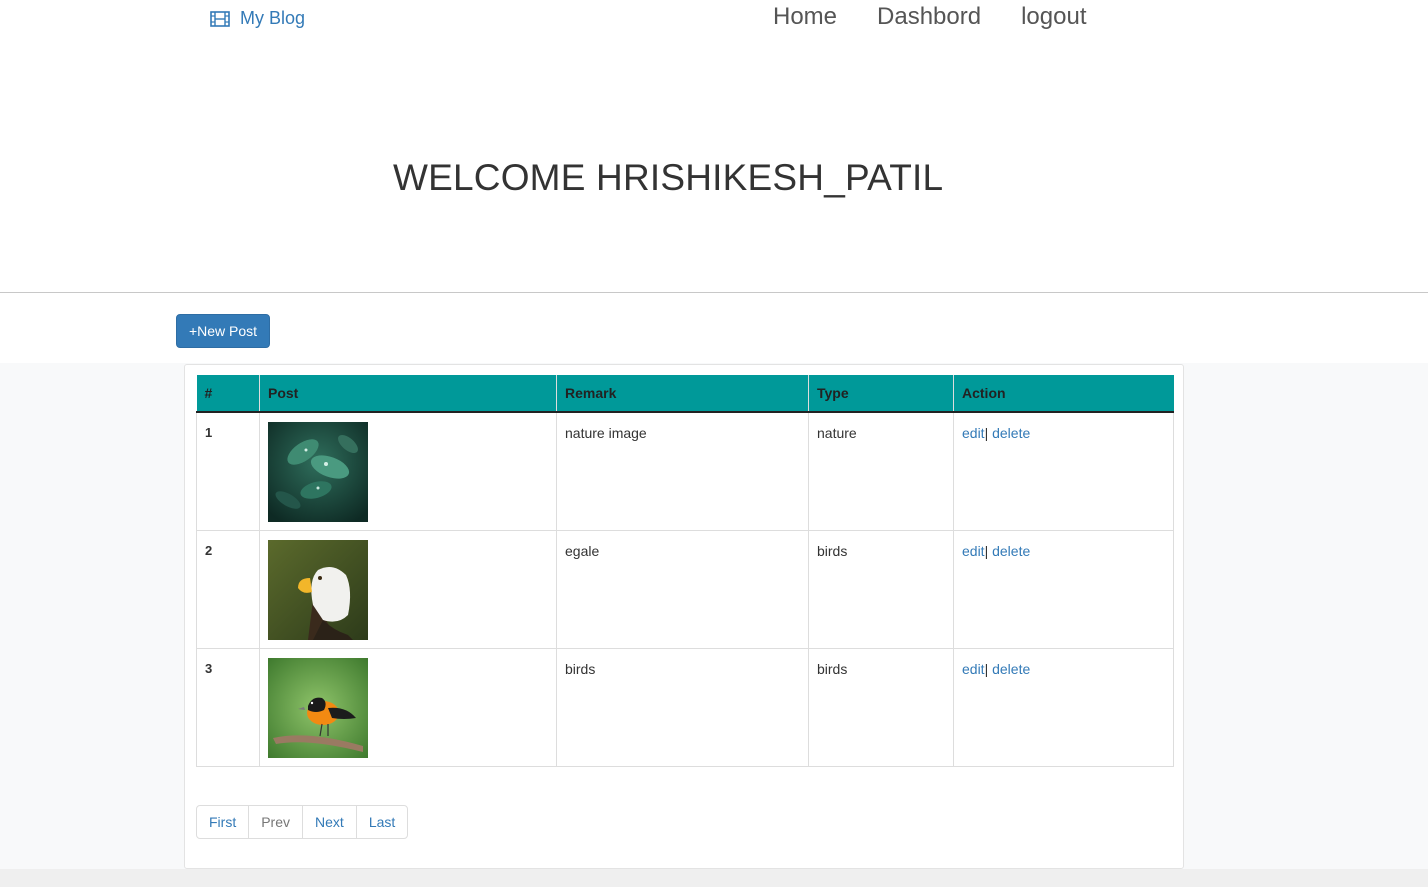  I want to click on col-type: Type, so click(881, 394).